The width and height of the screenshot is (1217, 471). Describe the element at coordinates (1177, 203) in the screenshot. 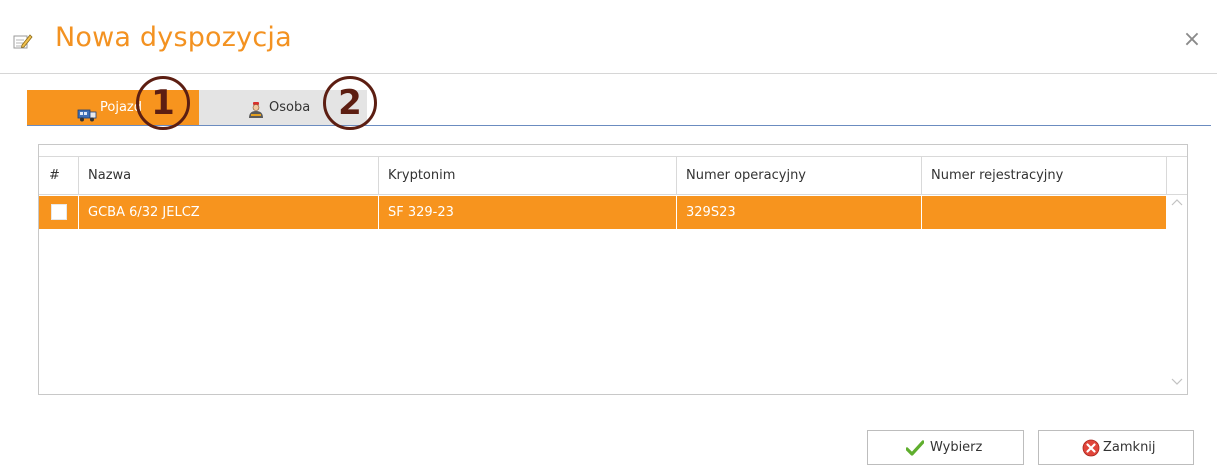

I see `scroll-up-icon` at that location.